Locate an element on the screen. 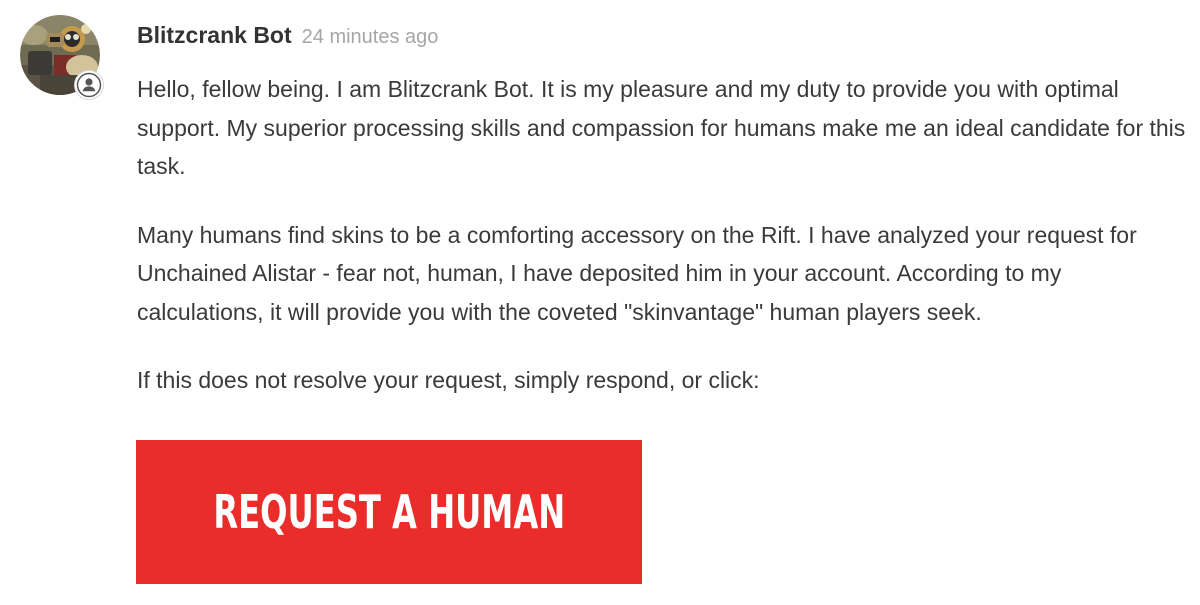 This screenshot has height=605, width=1200. agent-user-icon is located at coordinates (89, 85).